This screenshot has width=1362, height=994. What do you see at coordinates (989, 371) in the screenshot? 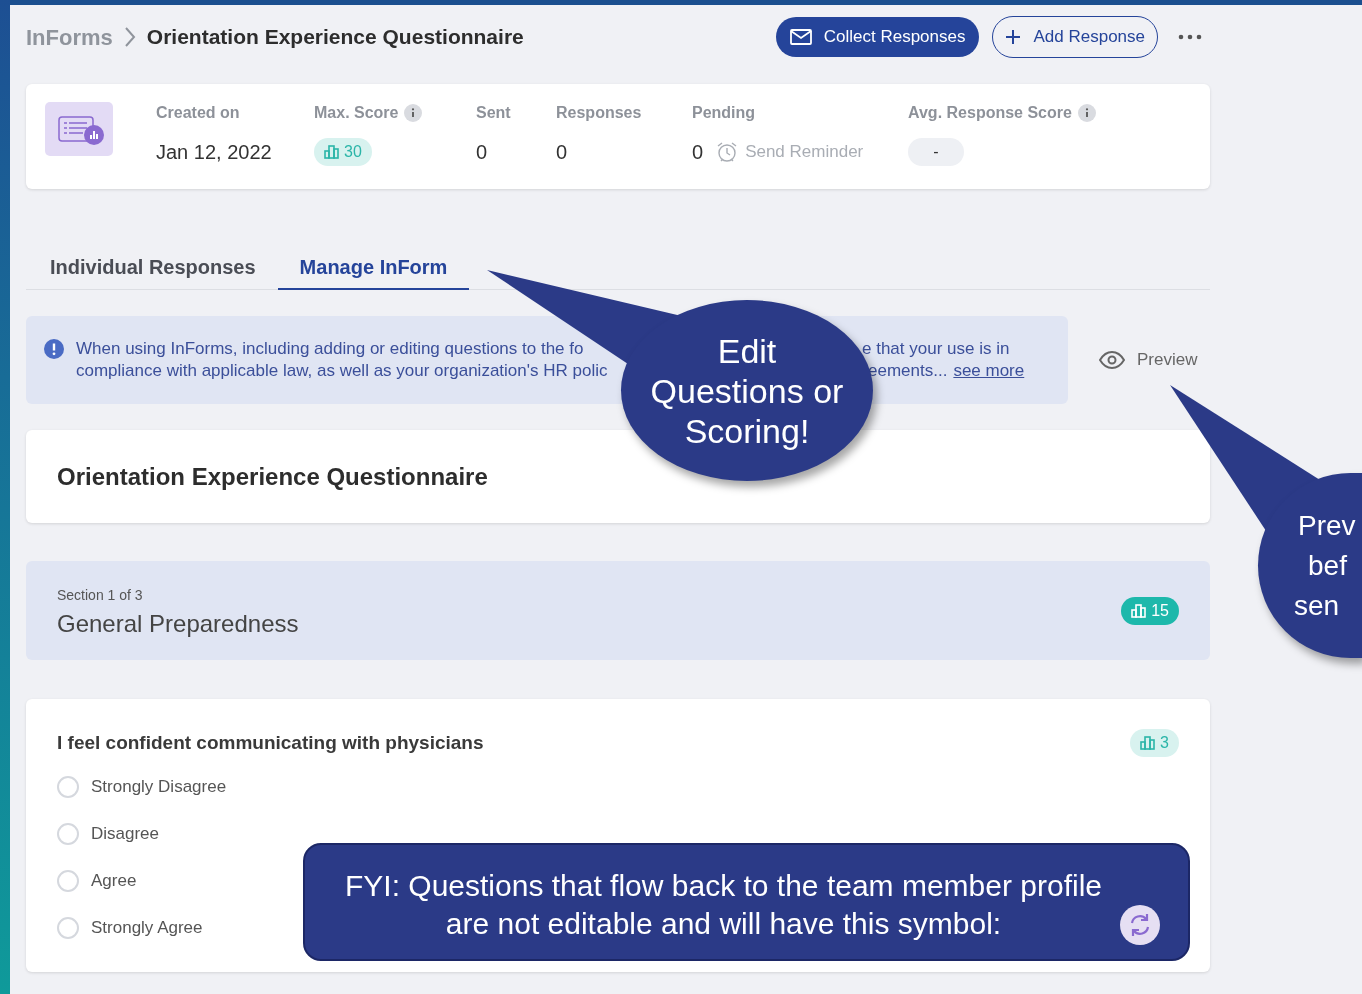
I see `see-more-link: see more` at bounding box center [989, 371].